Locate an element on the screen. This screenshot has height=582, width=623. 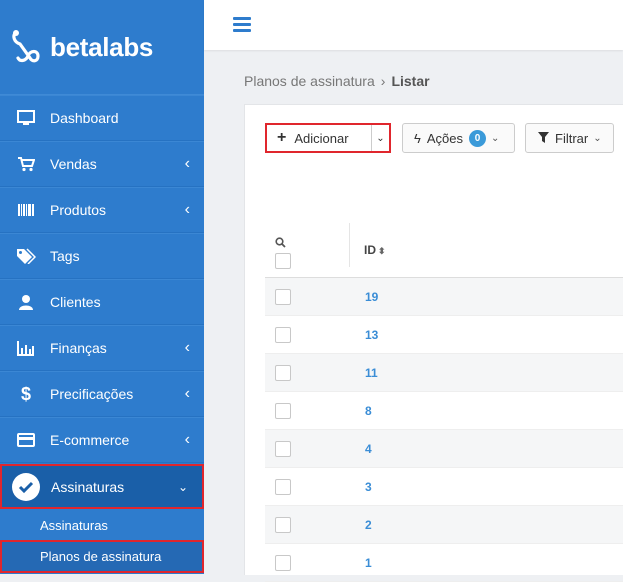
row-id-link: 8 is located at coordinates (368, 411).